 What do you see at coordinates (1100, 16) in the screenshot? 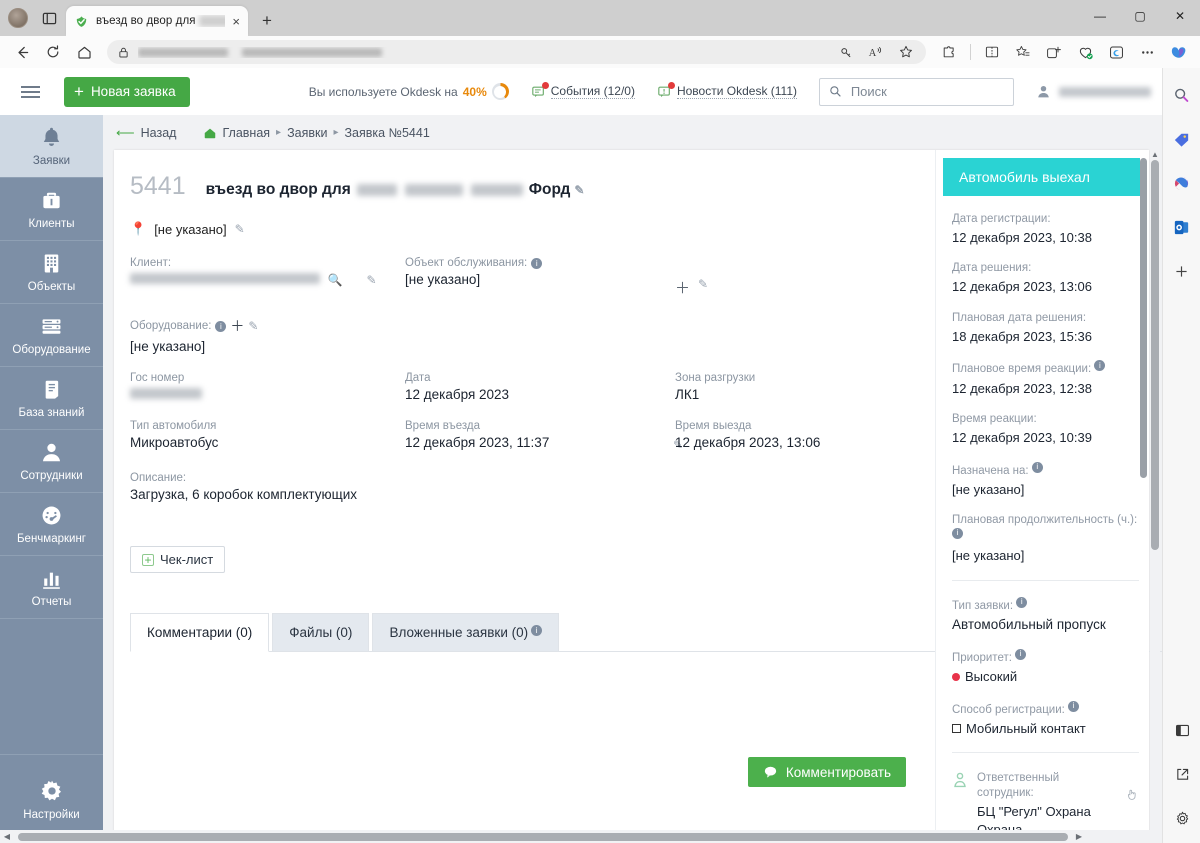
I see `window-minimize-button: —` at bounding box center [1100, 16].